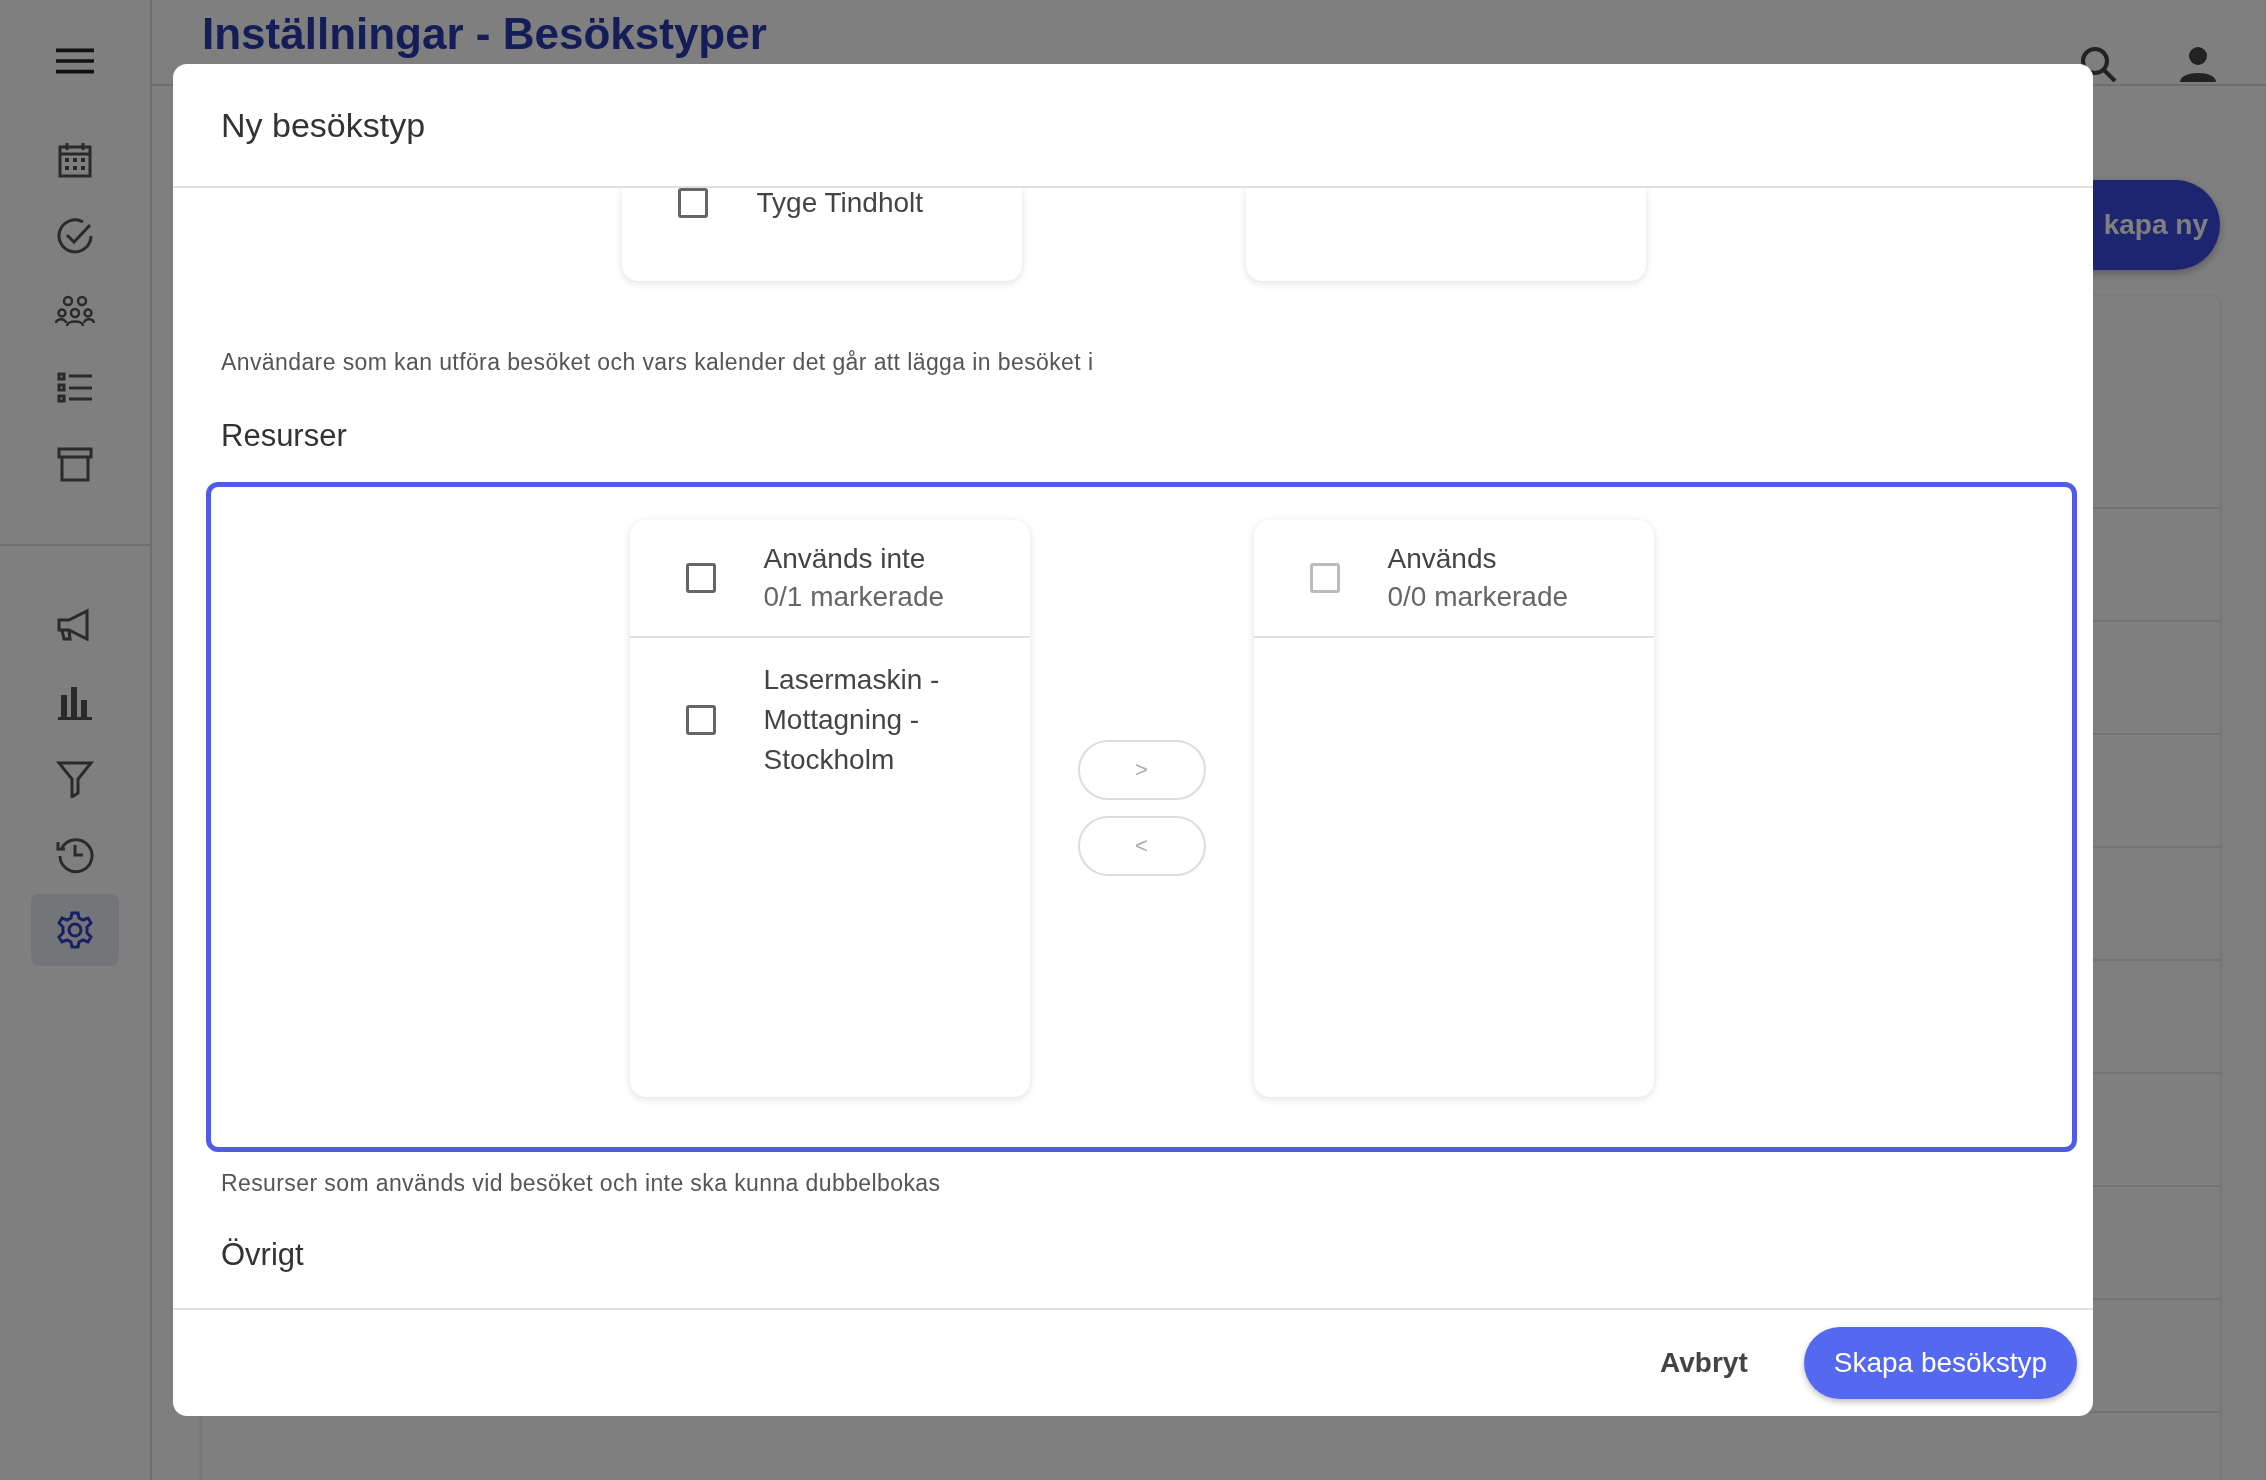 The height and width of the screenshot is (1480, 2266). Describe the element at coordinates (75, 236) in the screenshot. I see `check-circle-icon` at that location.